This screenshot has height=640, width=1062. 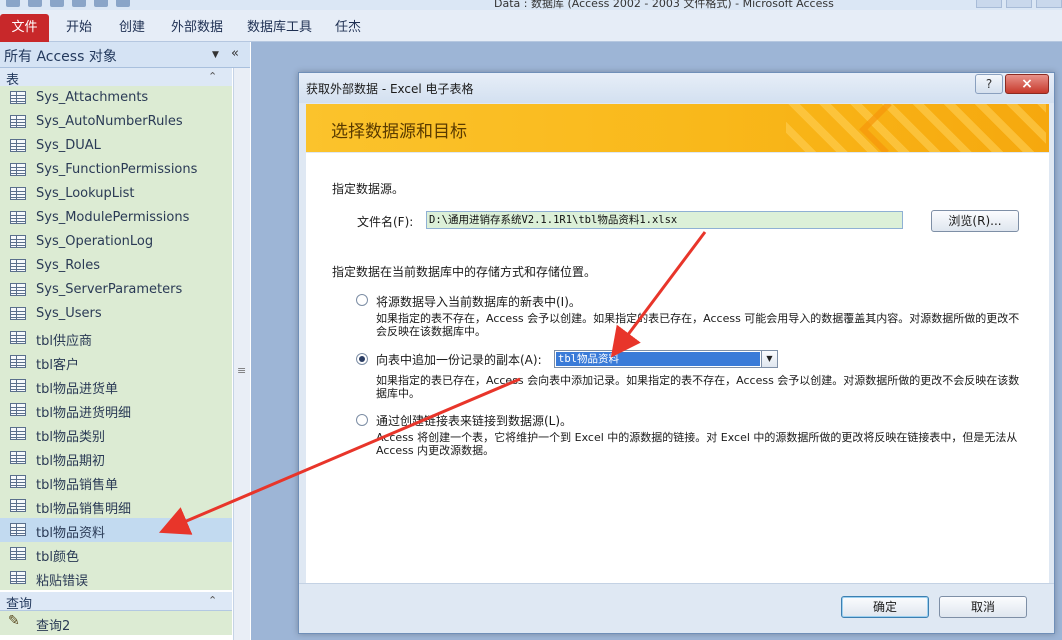 What do you see at coordinates (116, 386) in the screenshot?
I see `nav-item-table: tbl物品进货单` at bounding box center [116, 386].